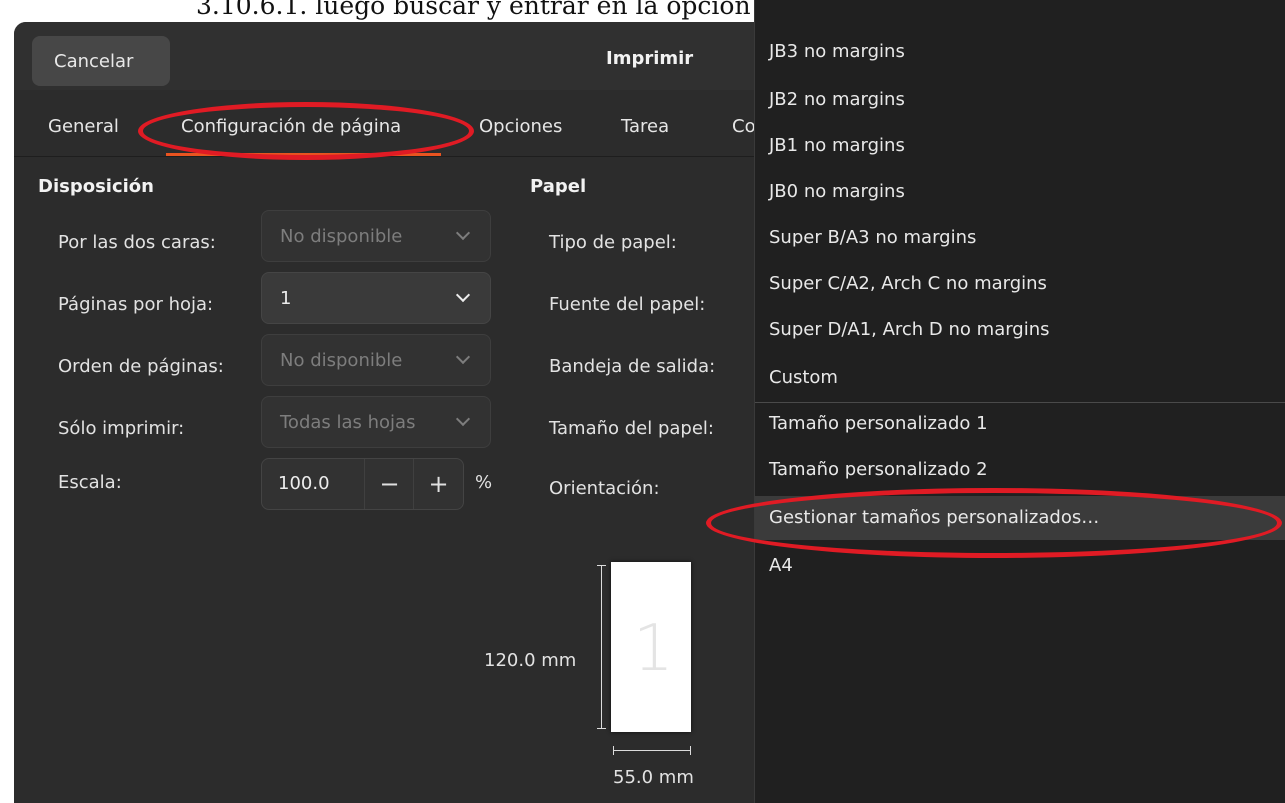  What do you see at coordinates (613, 242) in the screenshot?
I see `paper-type-label: Tipo de papel:` at bounding box center [613, 242].